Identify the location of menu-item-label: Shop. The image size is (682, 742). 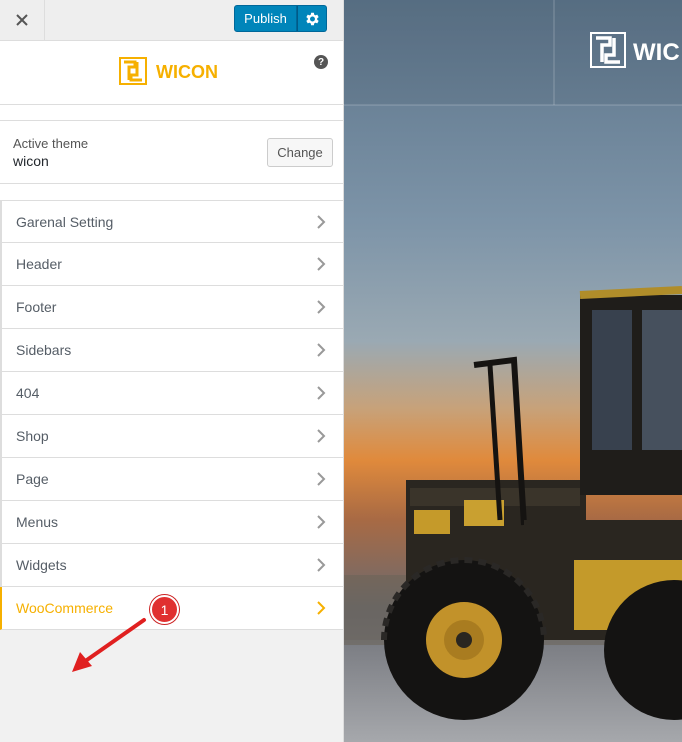
(32, 436).